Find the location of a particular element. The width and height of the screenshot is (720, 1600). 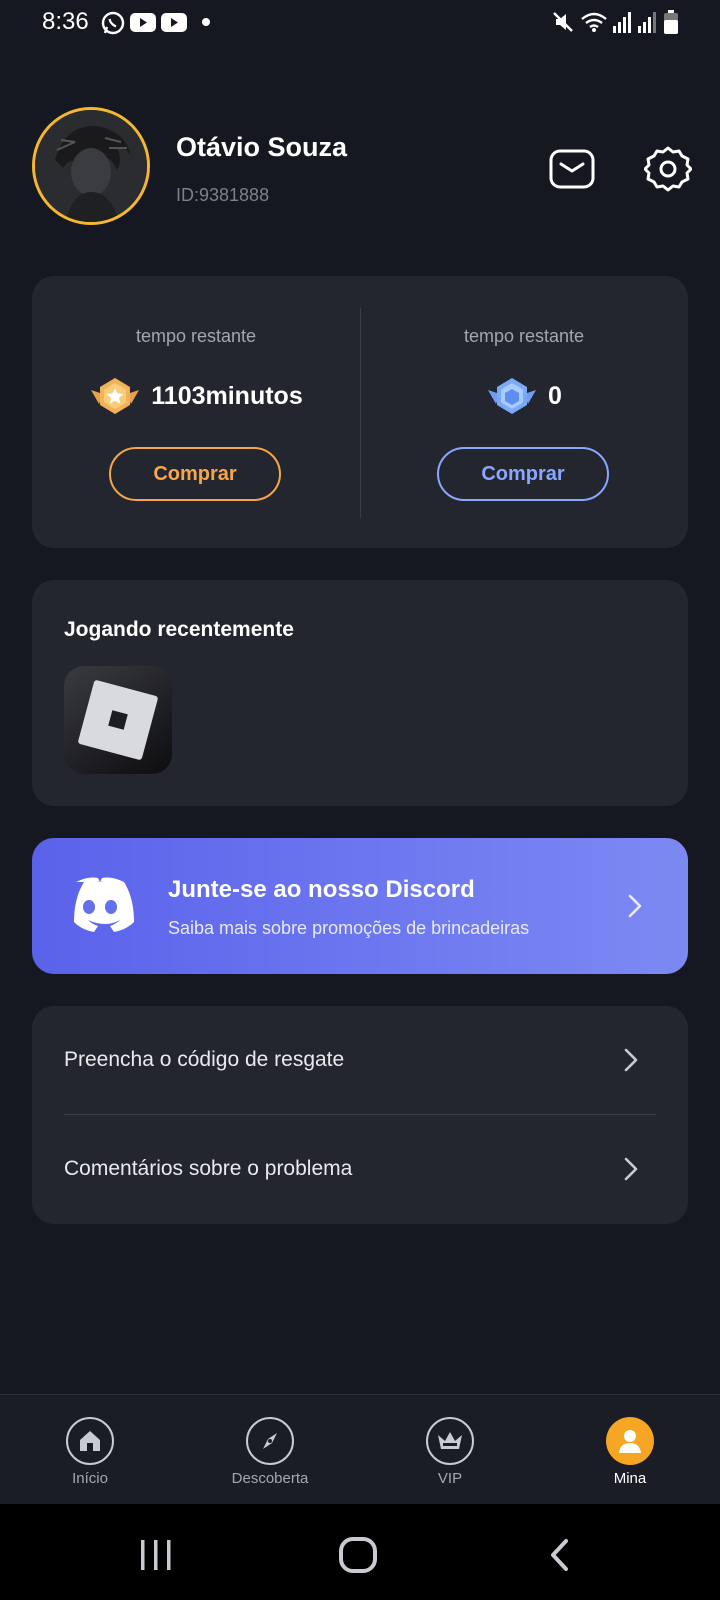

gold-badge-icon is located at coordinates (115, 396).